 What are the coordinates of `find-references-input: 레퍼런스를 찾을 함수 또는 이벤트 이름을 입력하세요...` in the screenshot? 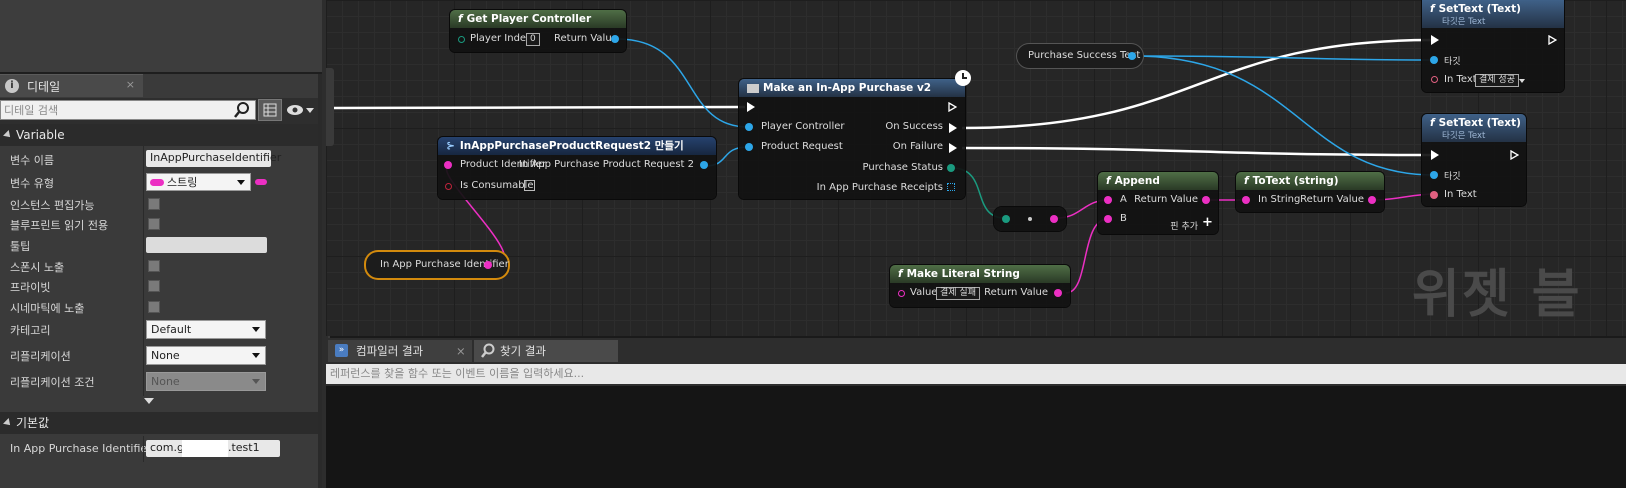 It's located at (976, 374).